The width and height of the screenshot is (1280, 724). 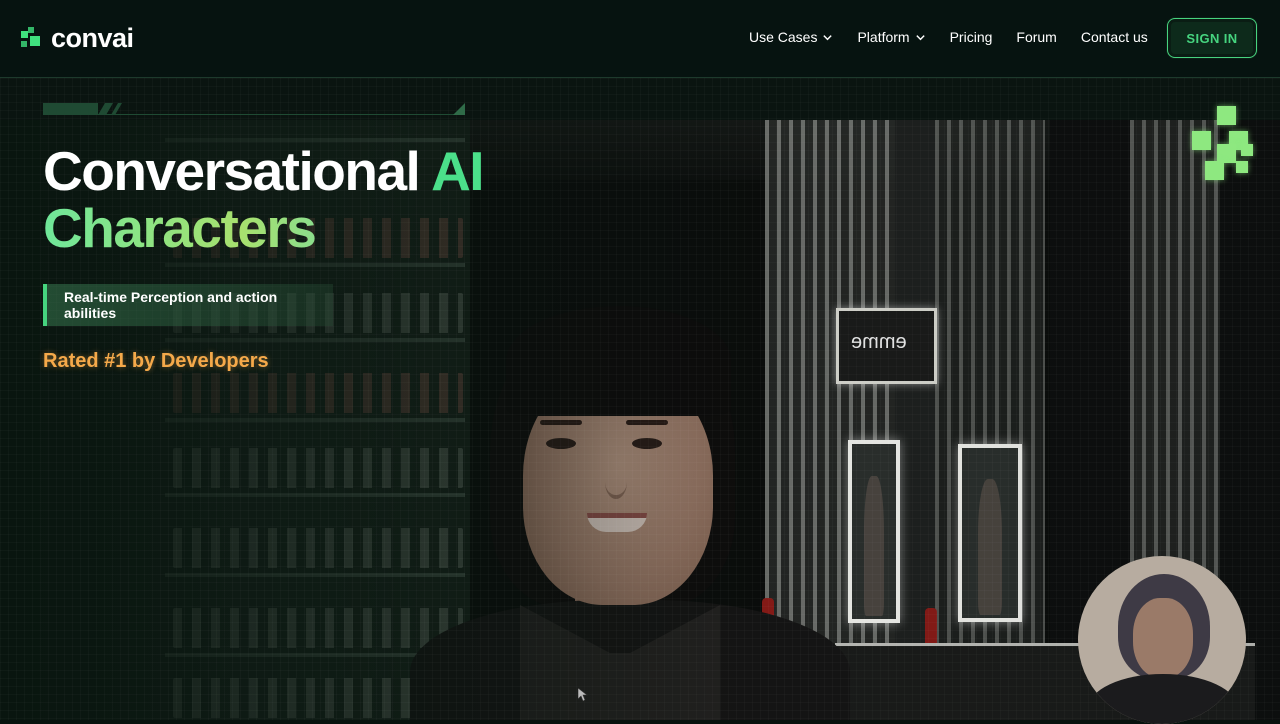 I want to click on convai-logo: convai, so click(x=77, y=38).